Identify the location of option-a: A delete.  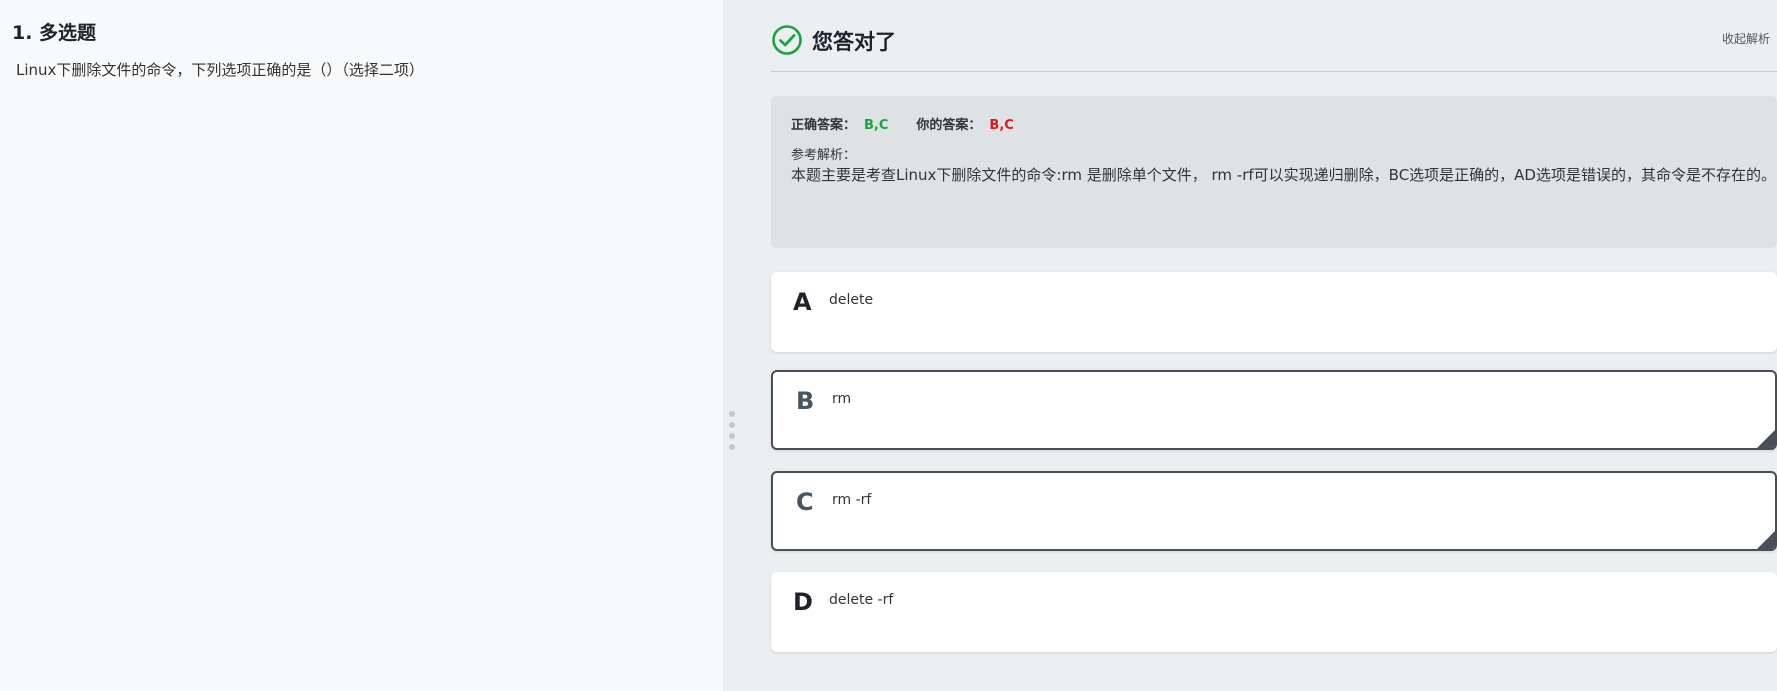
(1274, 312).